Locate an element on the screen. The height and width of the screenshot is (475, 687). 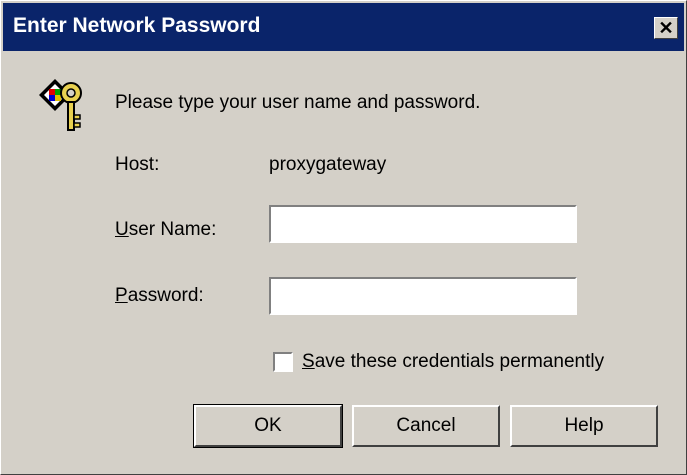
ok-button: OK is located at coordinates (268, 426).